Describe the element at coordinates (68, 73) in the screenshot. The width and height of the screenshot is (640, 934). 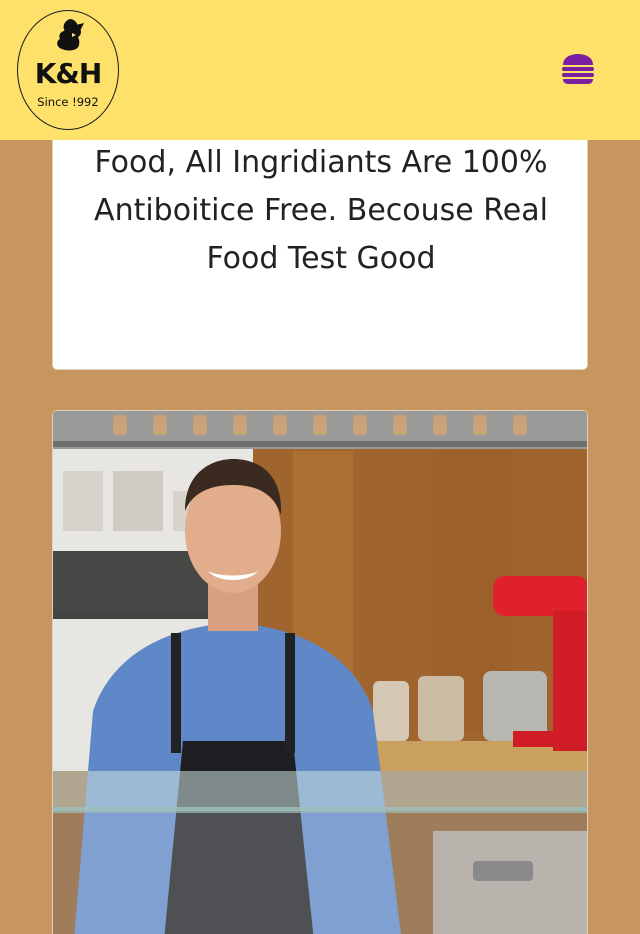
I see `logo-text: K&H` at that location.